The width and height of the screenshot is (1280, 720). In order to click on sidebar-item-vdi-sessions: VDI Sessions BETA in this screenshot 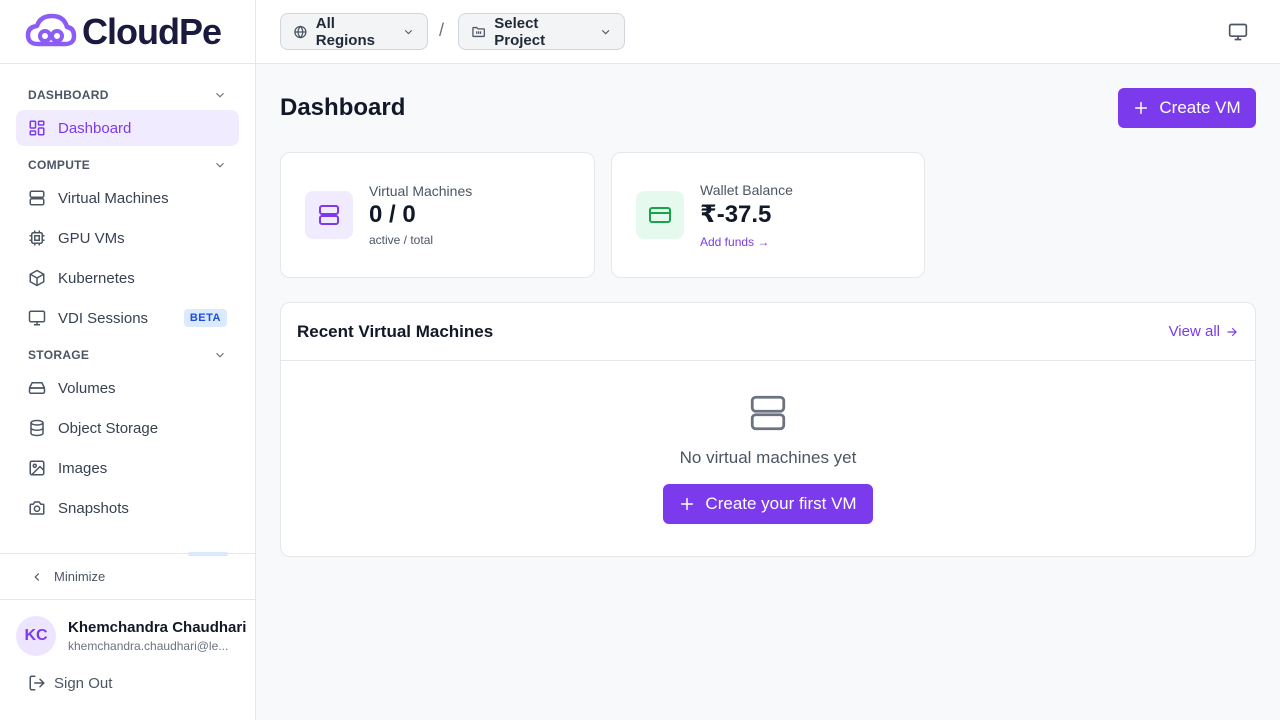, I will do `click(127, 318)`.